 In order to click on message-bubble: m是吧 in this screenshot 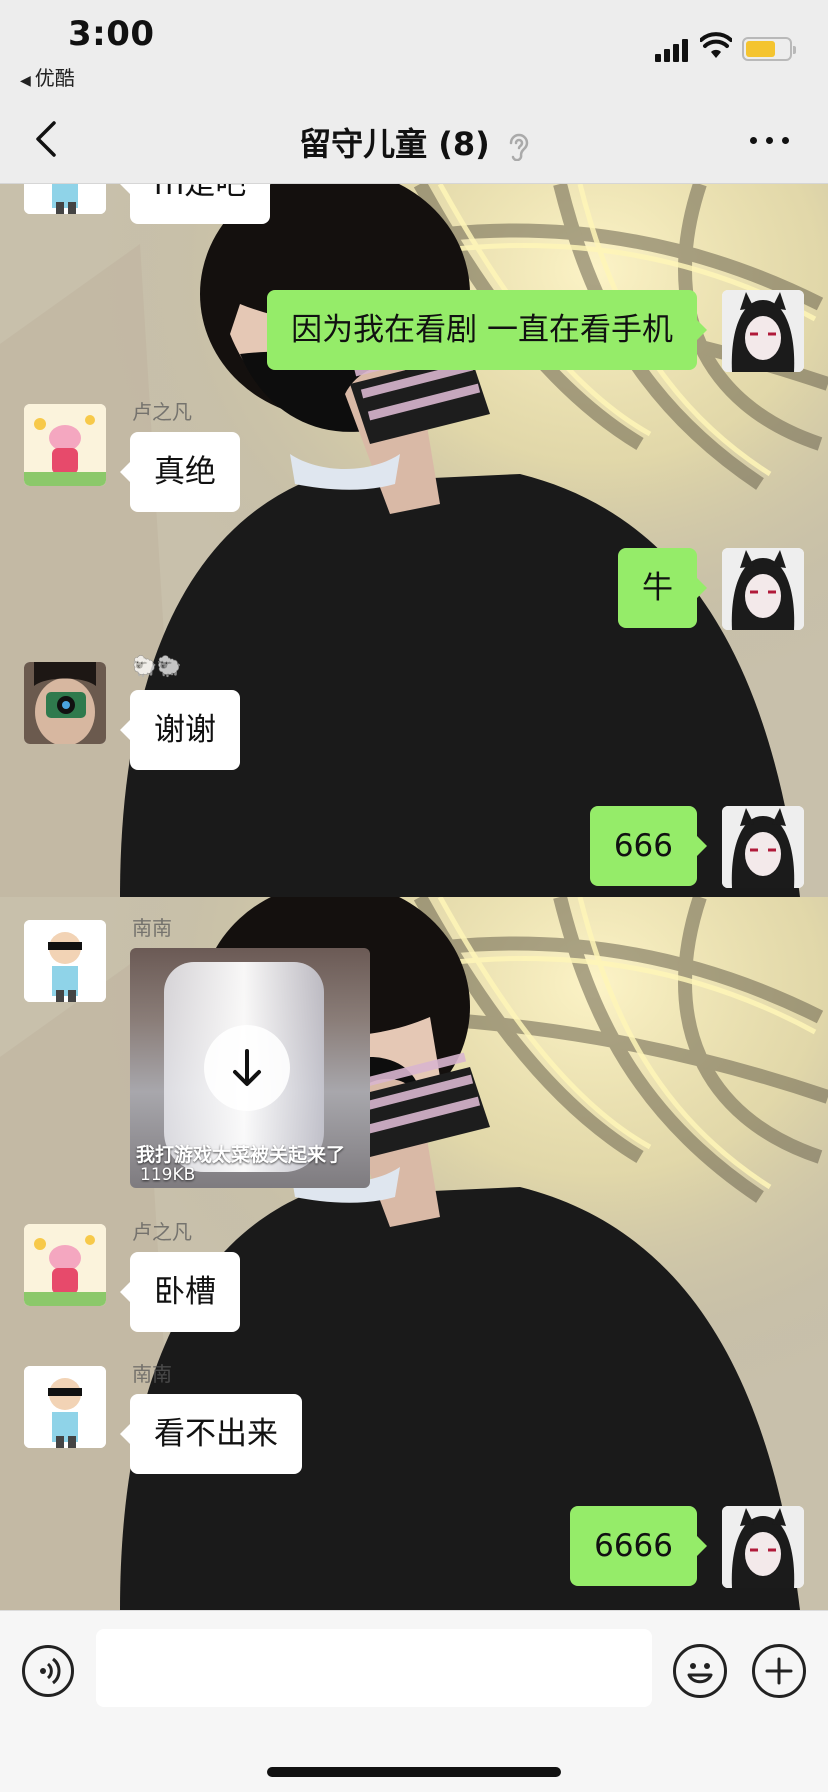, I will do `click(195, 204)`.